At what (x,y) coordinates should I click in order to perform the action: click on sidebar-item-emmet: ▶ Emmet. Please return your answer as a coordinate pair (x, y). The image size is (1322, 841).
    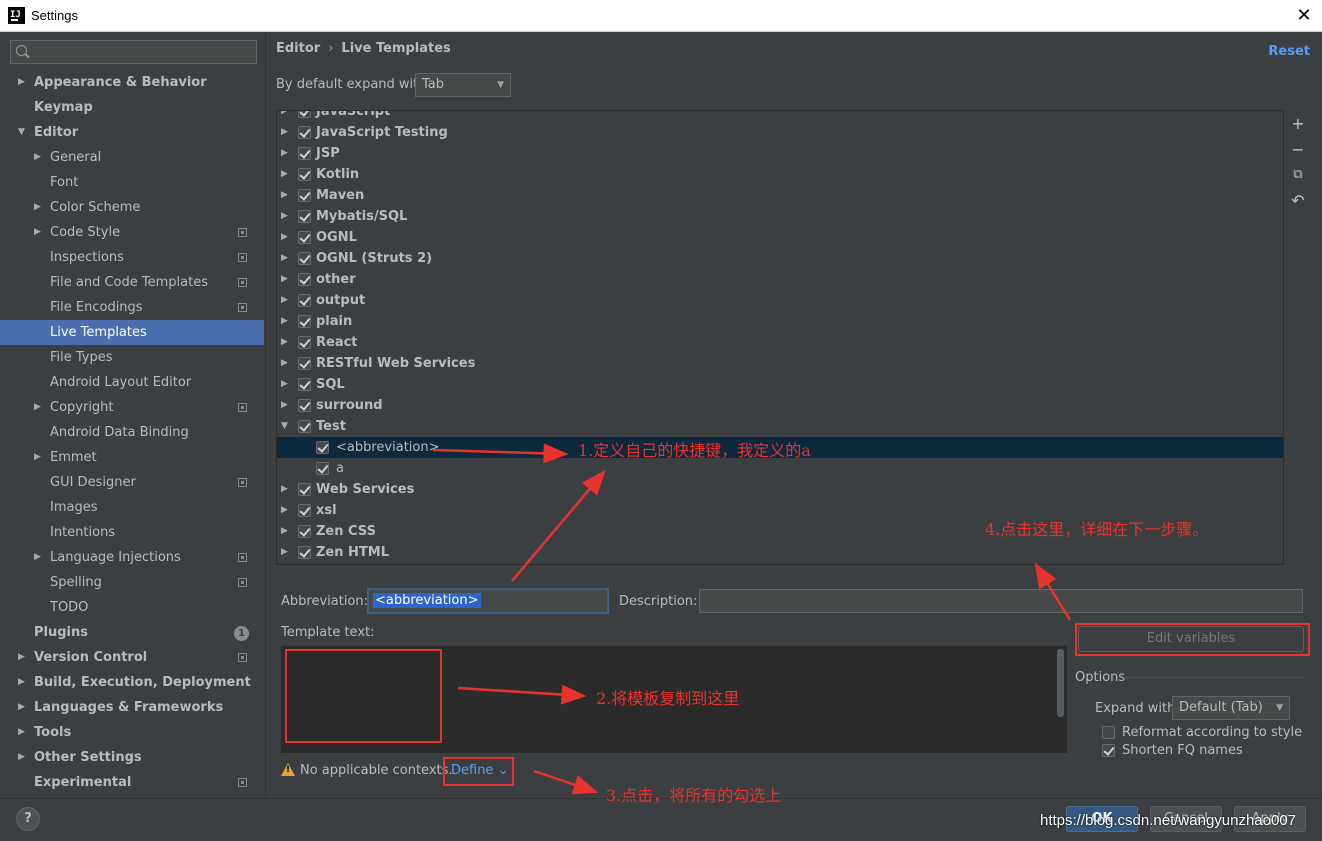
    Looking at the image, I should click on (132, 457).